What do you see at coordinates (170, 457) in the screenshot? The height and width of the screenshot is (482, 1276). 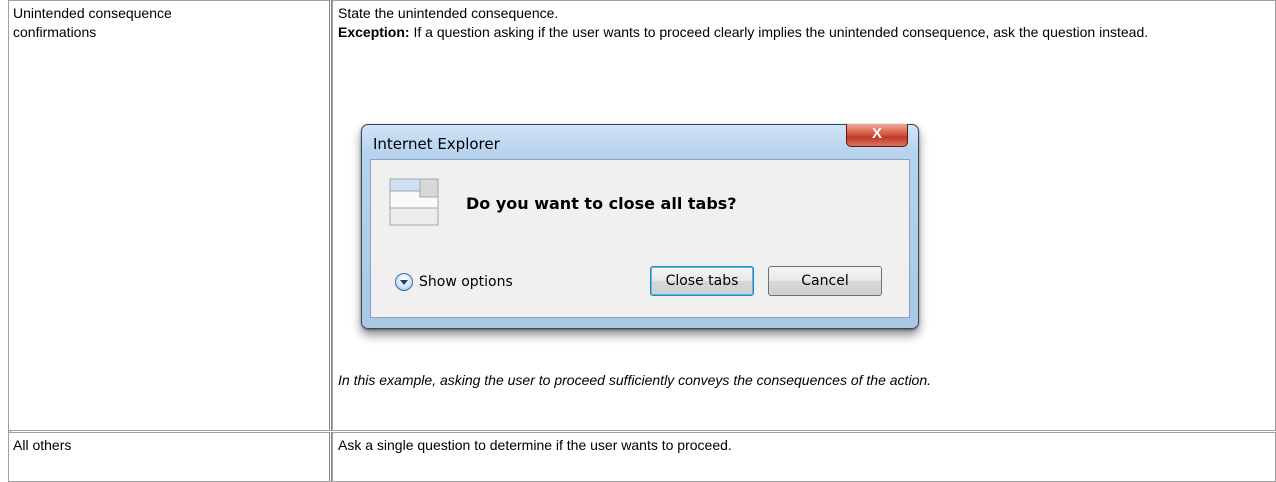 I see `row-2-label-cell: All others` at bounding box center [170, 457].